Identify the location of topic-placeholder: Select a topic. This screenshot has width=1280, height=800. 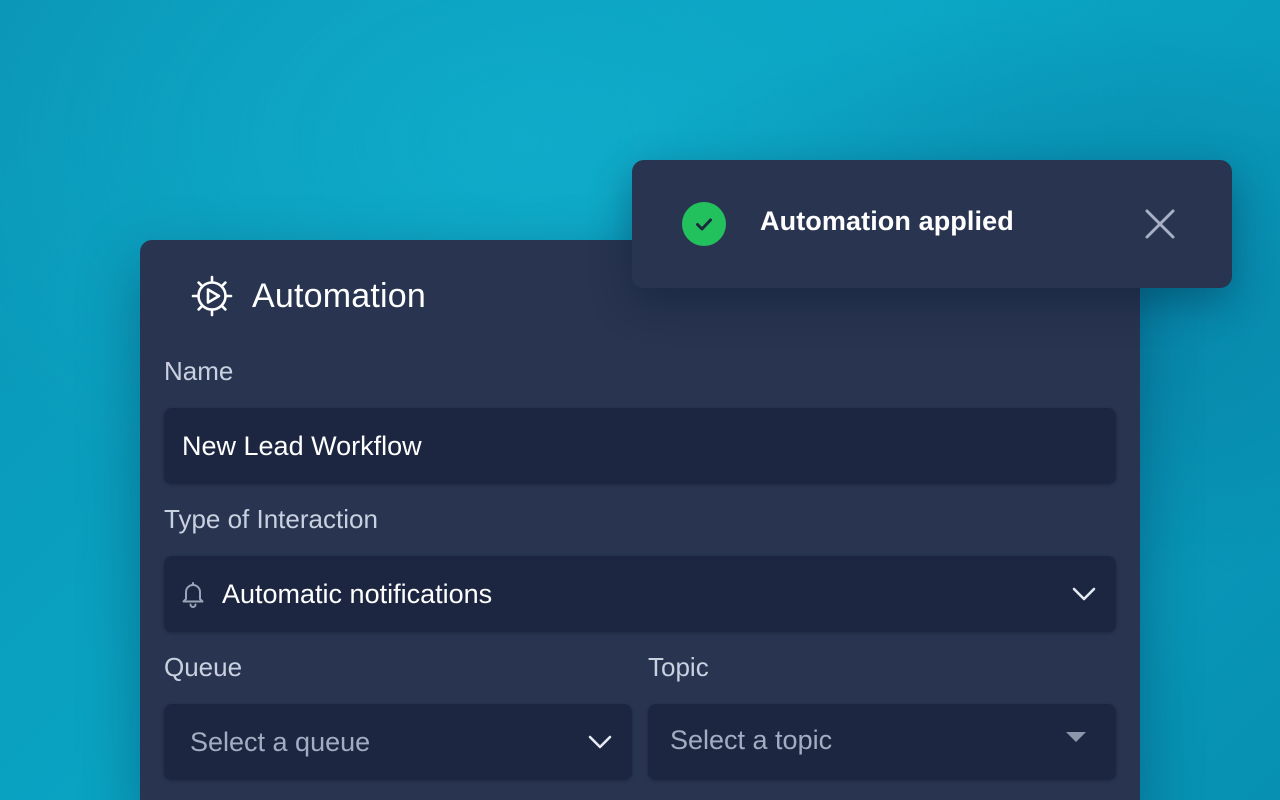
(751, 739).